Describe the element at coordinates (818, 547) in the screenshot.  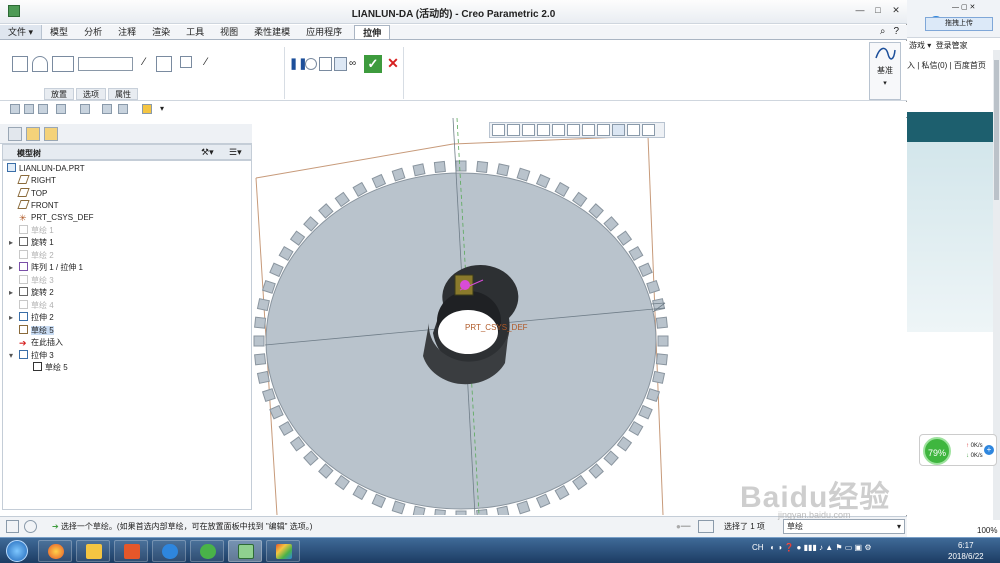
I see `tray-icons: ◐ ◑ ❓ ● ▮▮▮ ♪ ▲ ⚑ ▭ ▣ ⚙` at that location.